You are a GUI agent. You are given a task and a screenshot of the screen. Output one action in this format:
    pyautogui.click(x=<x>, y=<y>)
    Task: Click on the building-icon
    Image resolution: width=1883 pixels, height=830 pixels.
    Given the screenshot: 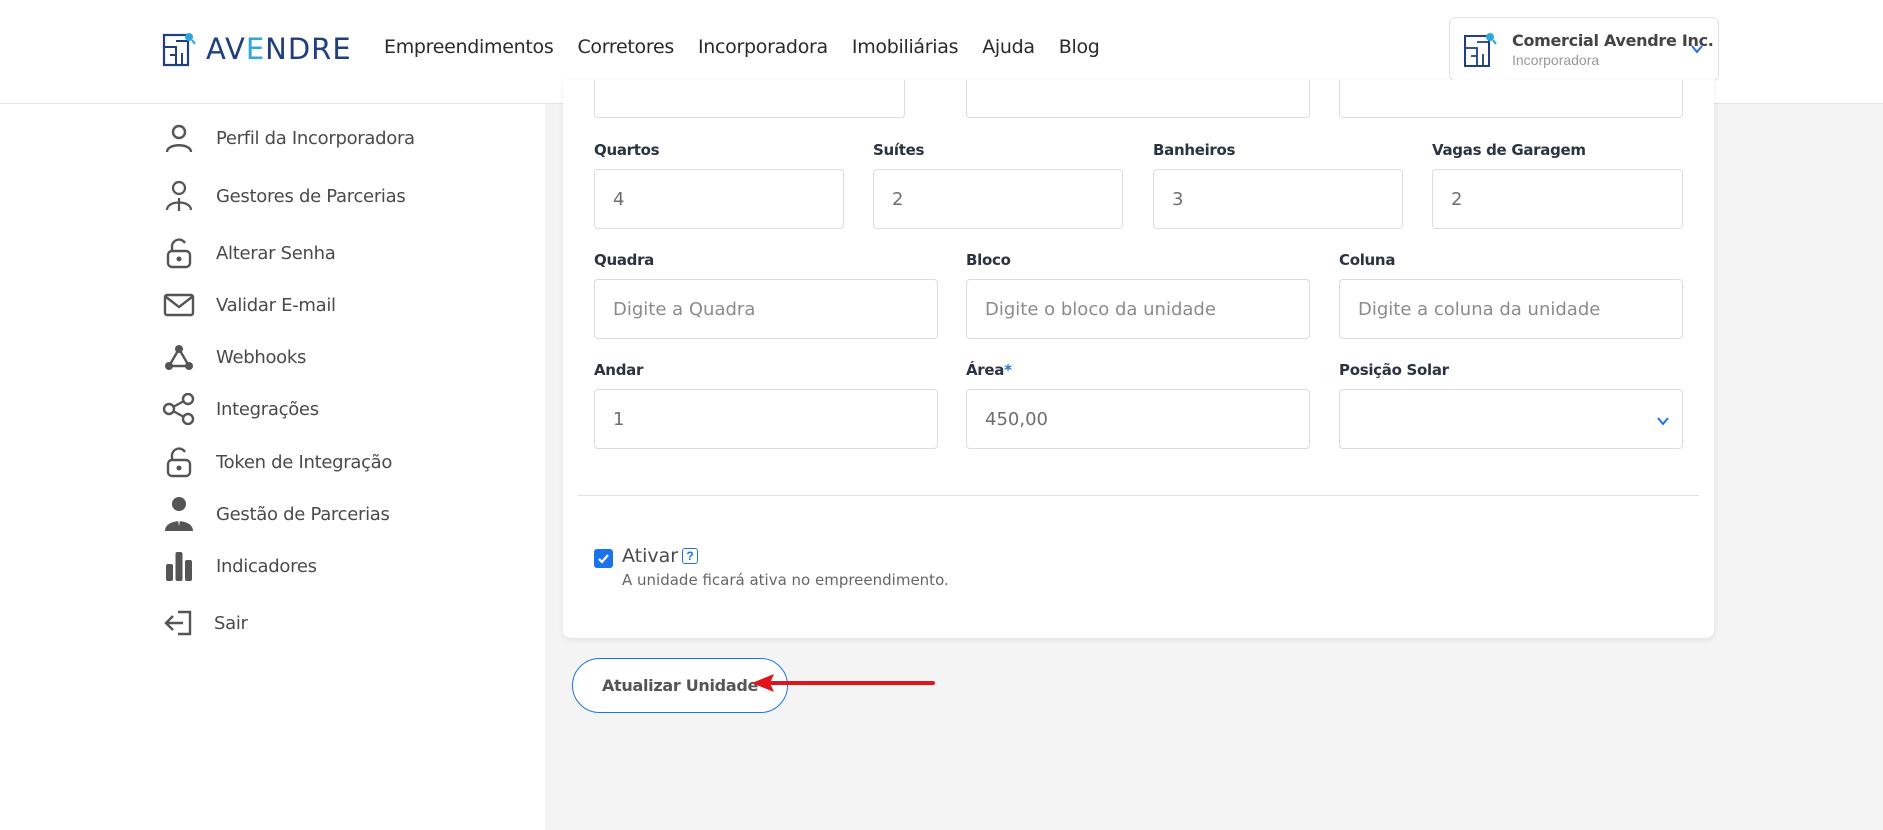 What is the action you would take?
    pyautogui.click(x=1480, y=50)
    